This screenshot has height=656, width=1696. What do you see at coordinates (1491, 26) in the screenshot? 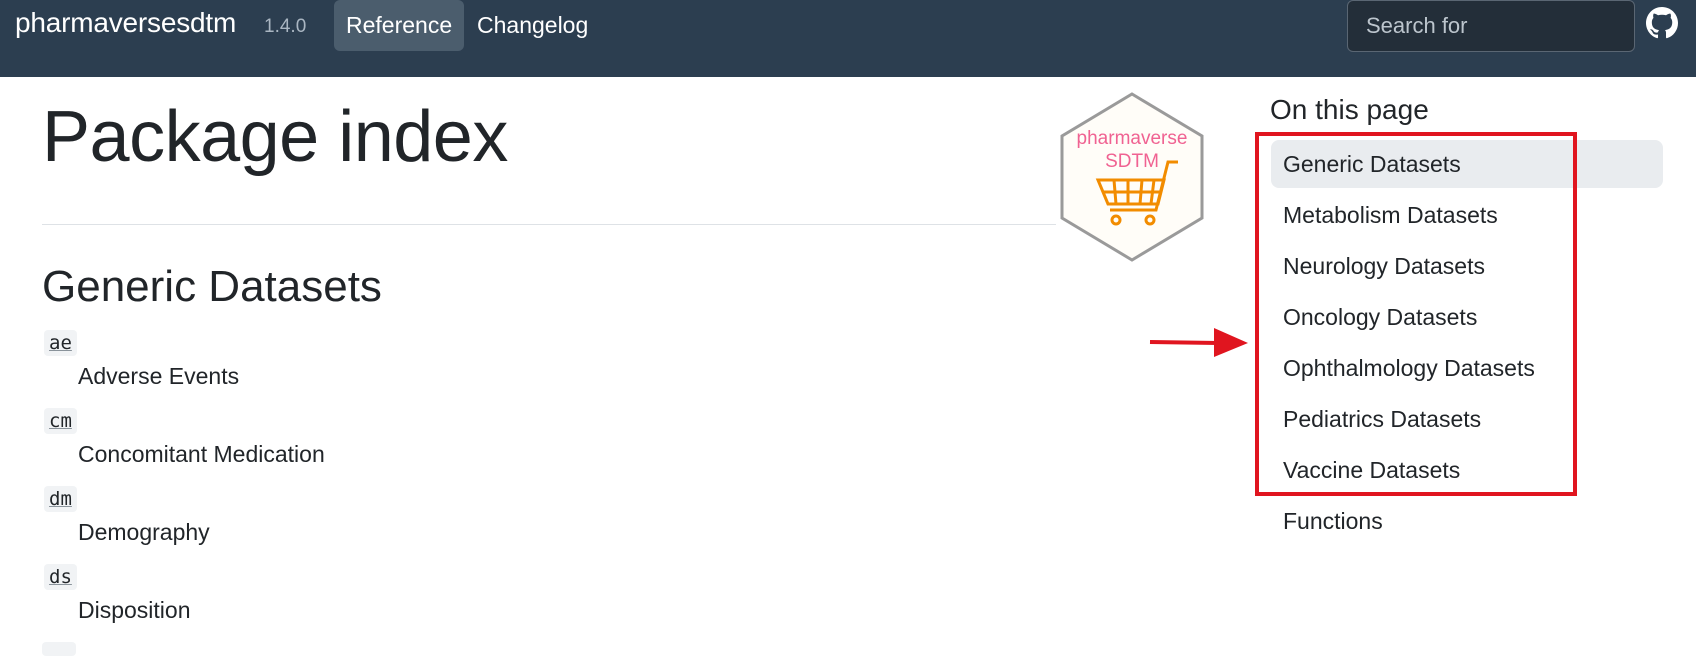
I see `search-input` at bounding box center [1491, 26].